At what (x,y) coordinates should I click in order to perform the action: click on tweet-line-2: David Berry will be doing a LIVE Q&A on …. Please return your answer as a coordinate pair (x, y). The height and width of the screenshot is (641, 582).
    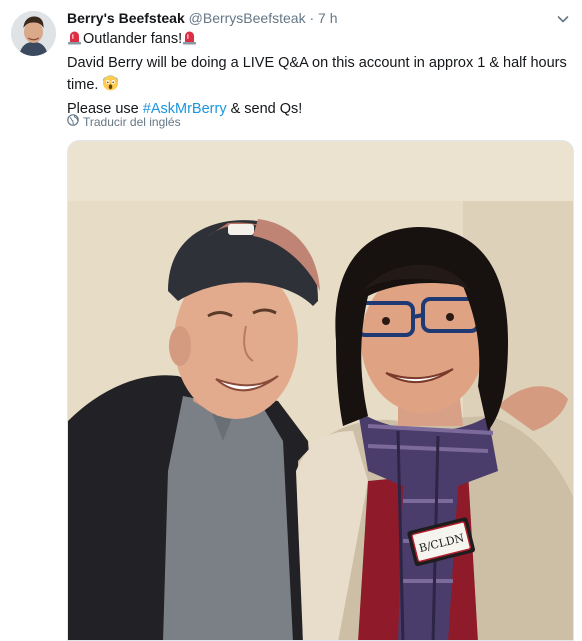
    Looking at the image, I should click on (317, 63).